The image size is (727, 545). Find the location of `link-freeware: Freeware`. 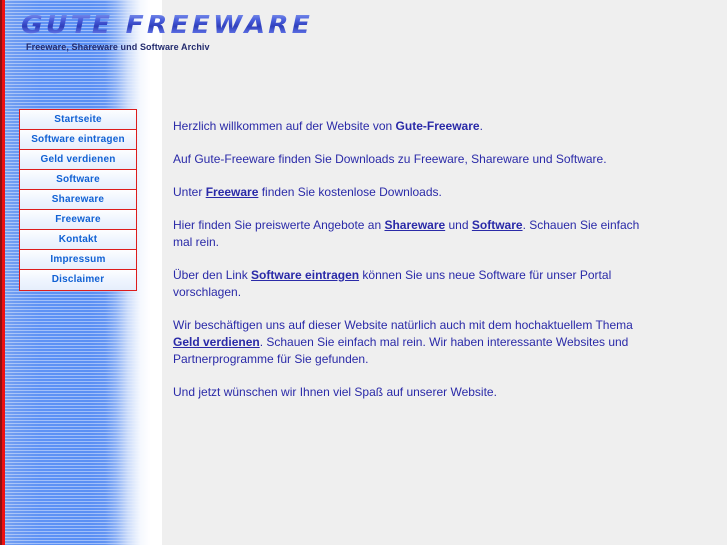

link-freeware: Freeware is located at coordinates (232, 192).